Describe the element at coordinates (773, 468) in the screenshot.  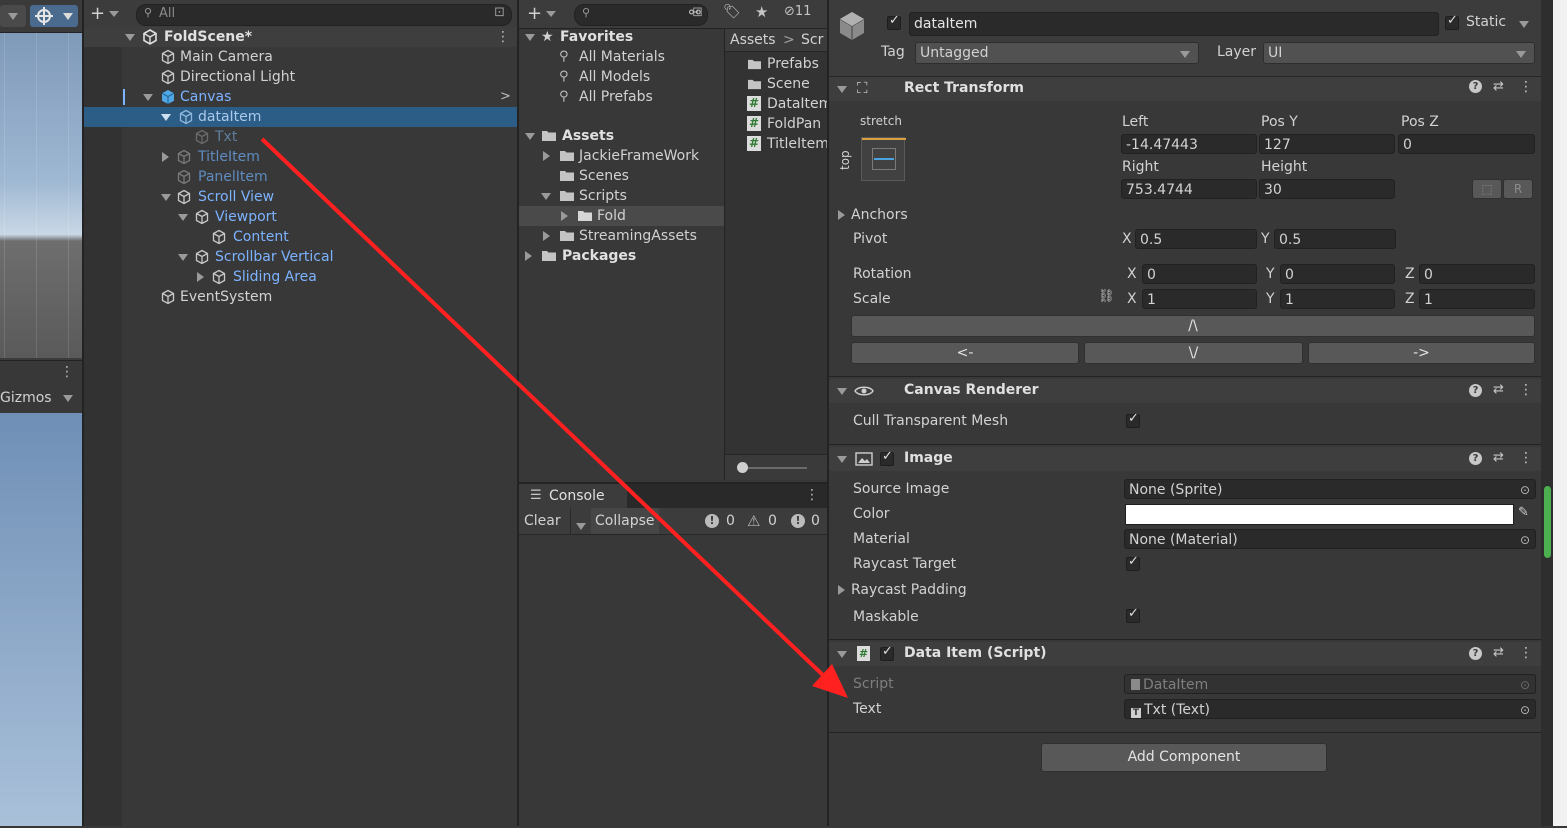
I see `zoom-slider-track` at that location.